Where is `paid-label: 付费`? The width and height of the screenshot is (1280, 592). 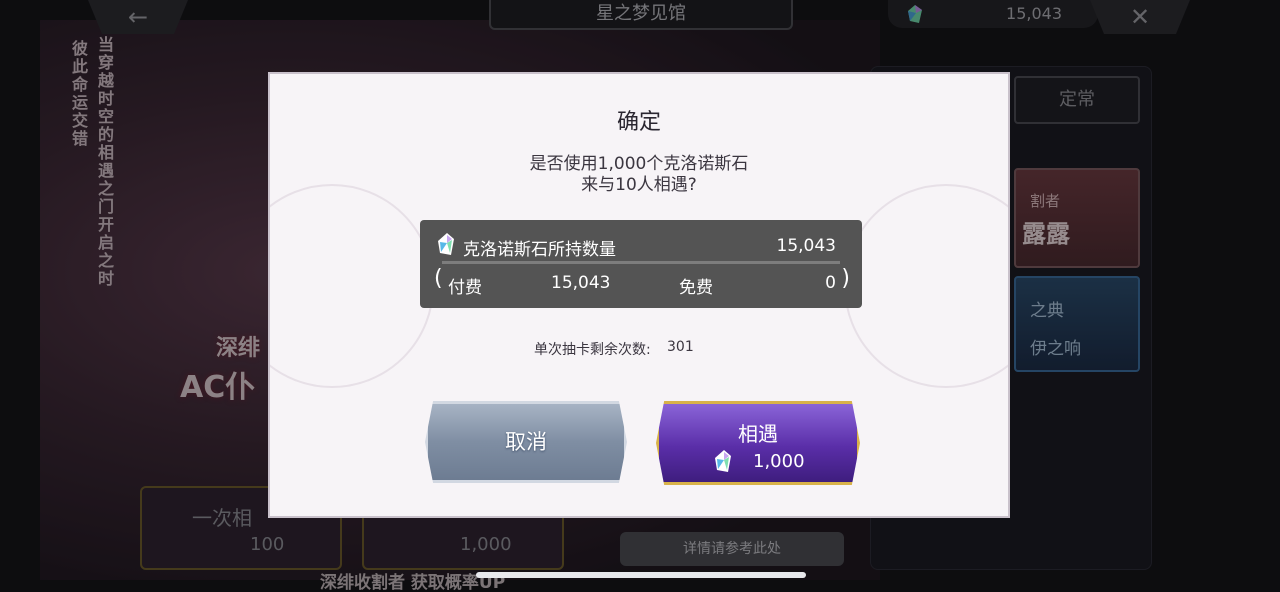
paid-label: 付费 is located at coordinates (465, 288).